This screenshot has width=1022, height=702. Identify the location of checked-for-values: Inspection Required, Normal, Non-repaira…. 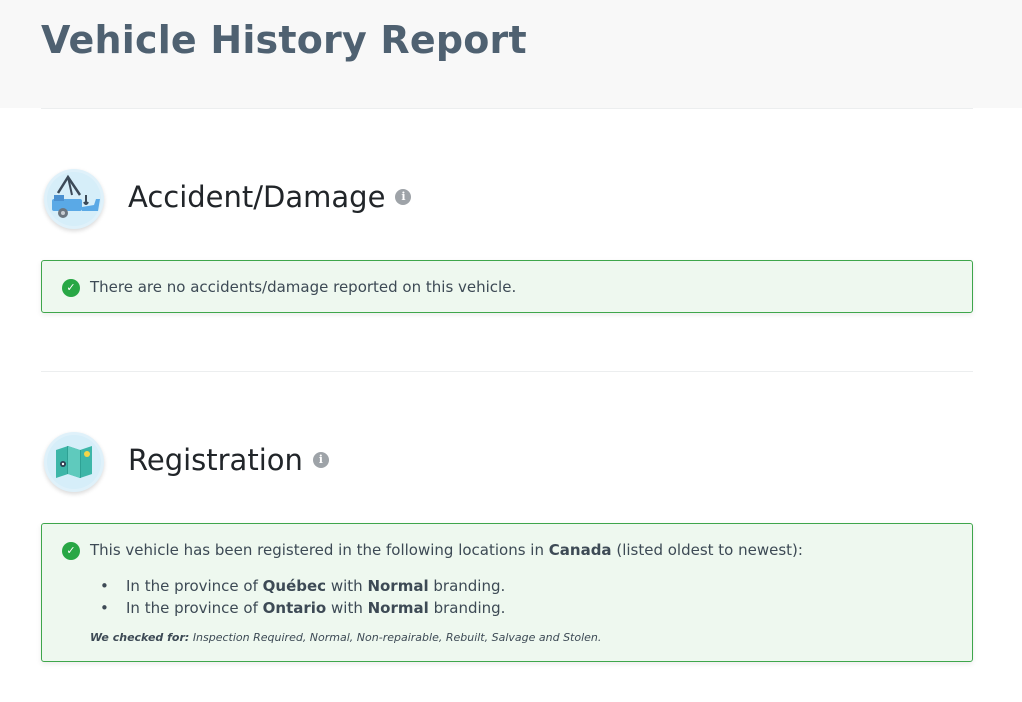
(397, 637).